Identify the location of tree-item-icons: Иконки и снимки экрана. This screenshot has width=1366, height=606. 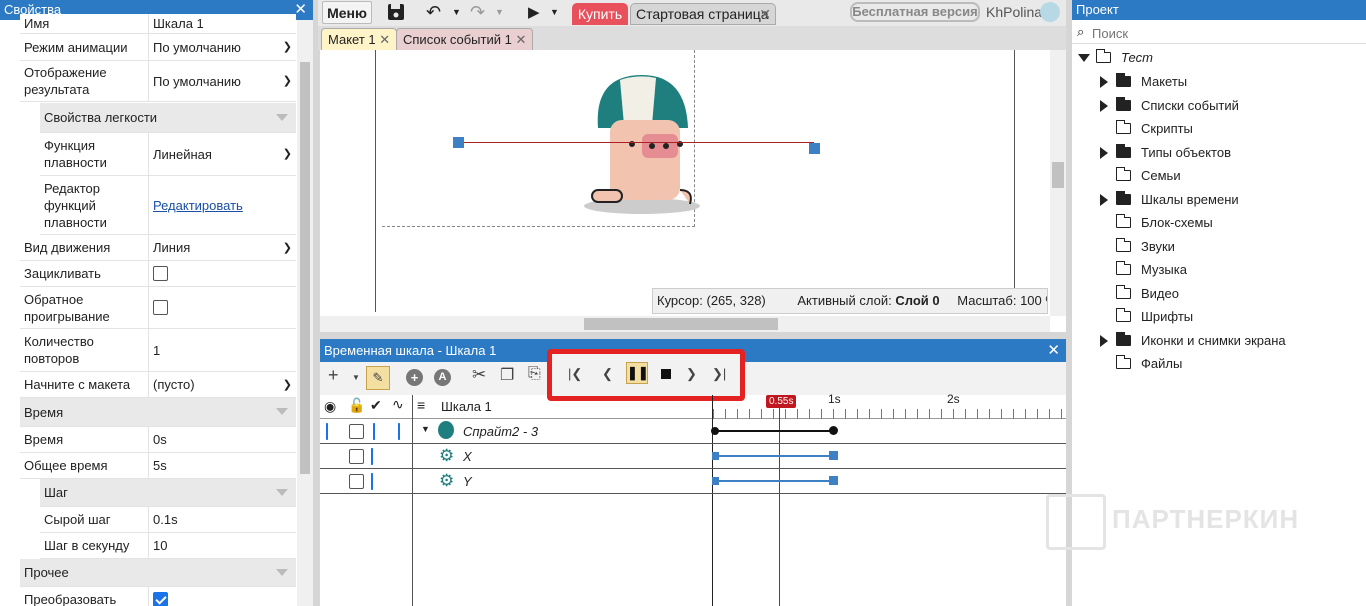
(1193, 340).